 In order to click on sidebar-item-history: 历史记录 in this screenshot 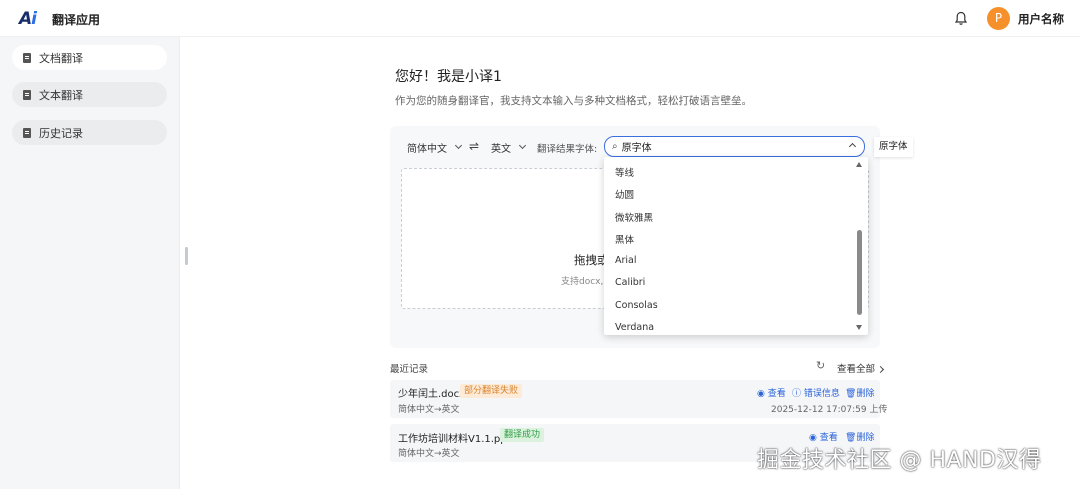, I will do `click(89, 132)`.